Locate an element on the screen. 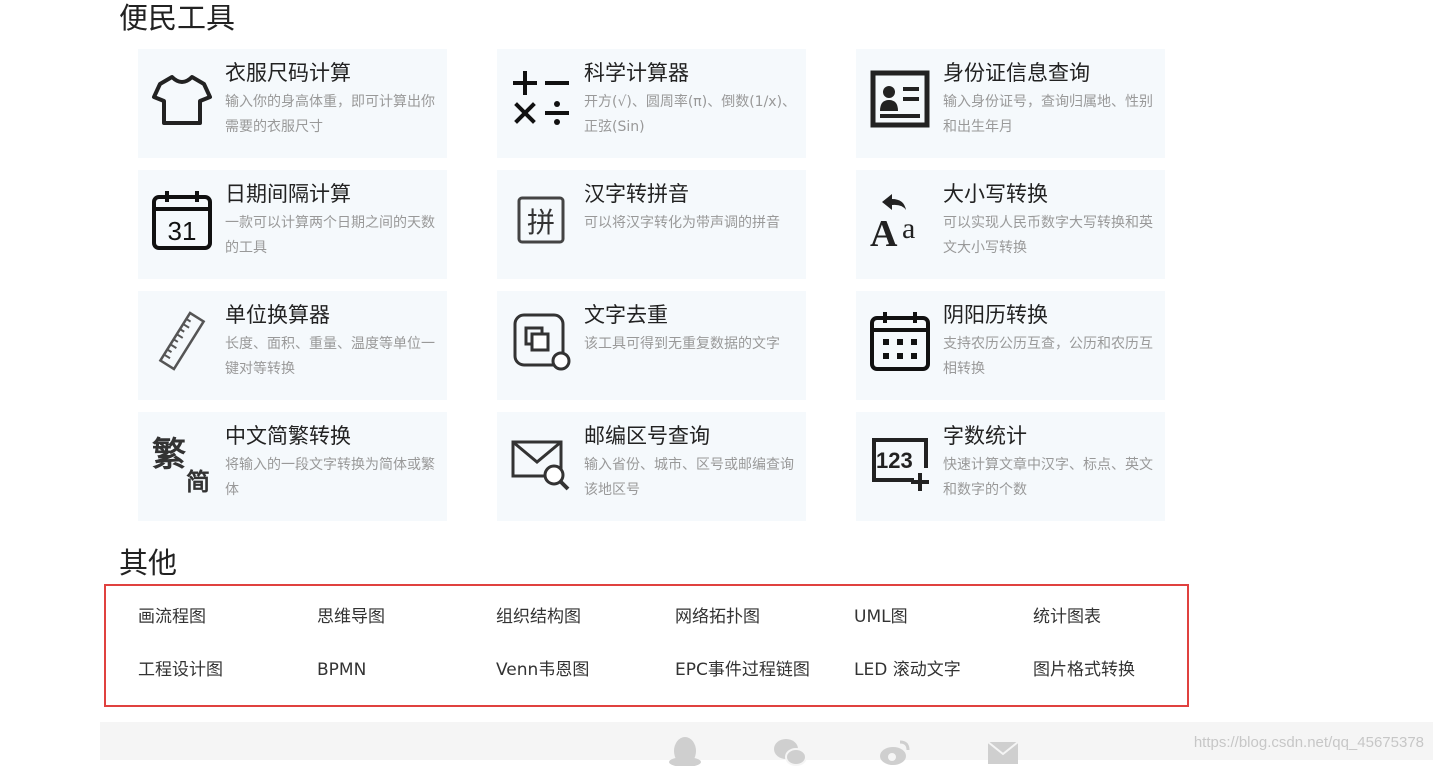 Image resolution: width=1433 pixels, height=766 pixels. wechat-icon is located at coordinates (790, 751).